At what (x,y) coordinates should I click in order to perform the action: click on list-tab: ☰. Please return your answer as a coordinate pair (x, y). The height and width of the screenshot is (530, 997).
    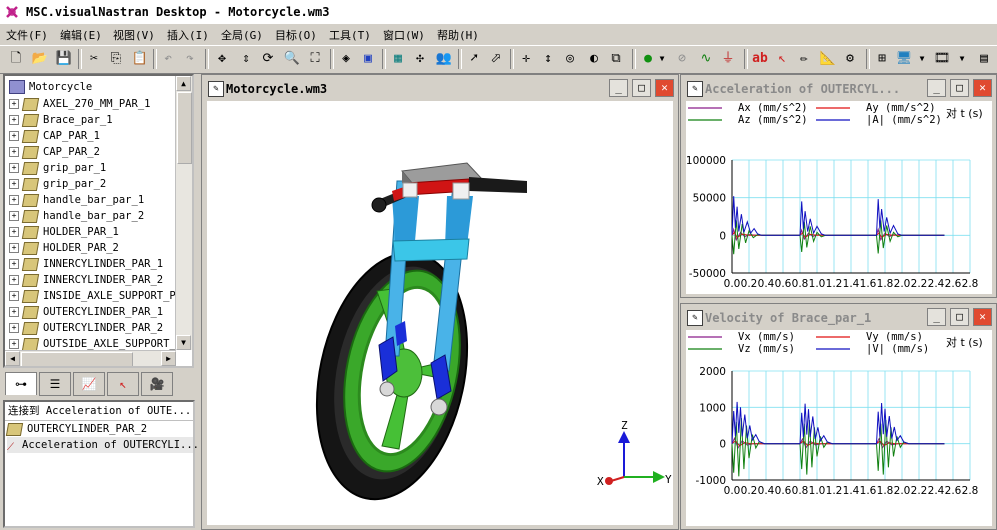
    Looking at the image, I should click on (55, 384).